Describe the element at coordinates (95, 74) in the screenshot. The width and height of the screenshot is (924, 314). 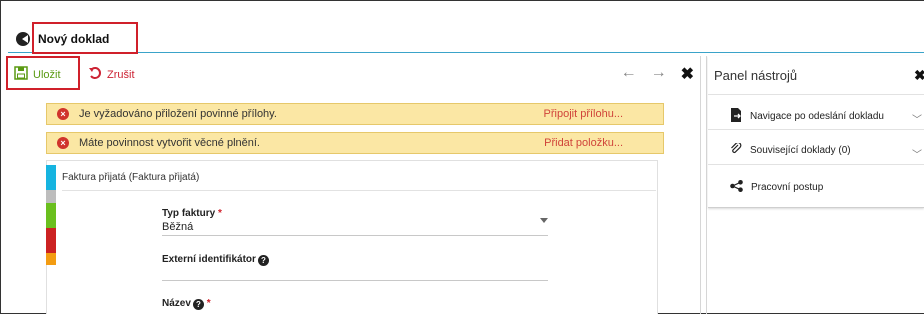
I see `undo-icon` at that location.